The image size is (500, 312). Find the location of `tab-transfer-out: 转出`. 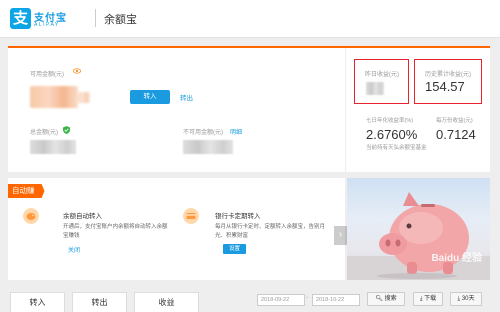

tab-transfer-out: 转出 is located at coordinates (99, 302).